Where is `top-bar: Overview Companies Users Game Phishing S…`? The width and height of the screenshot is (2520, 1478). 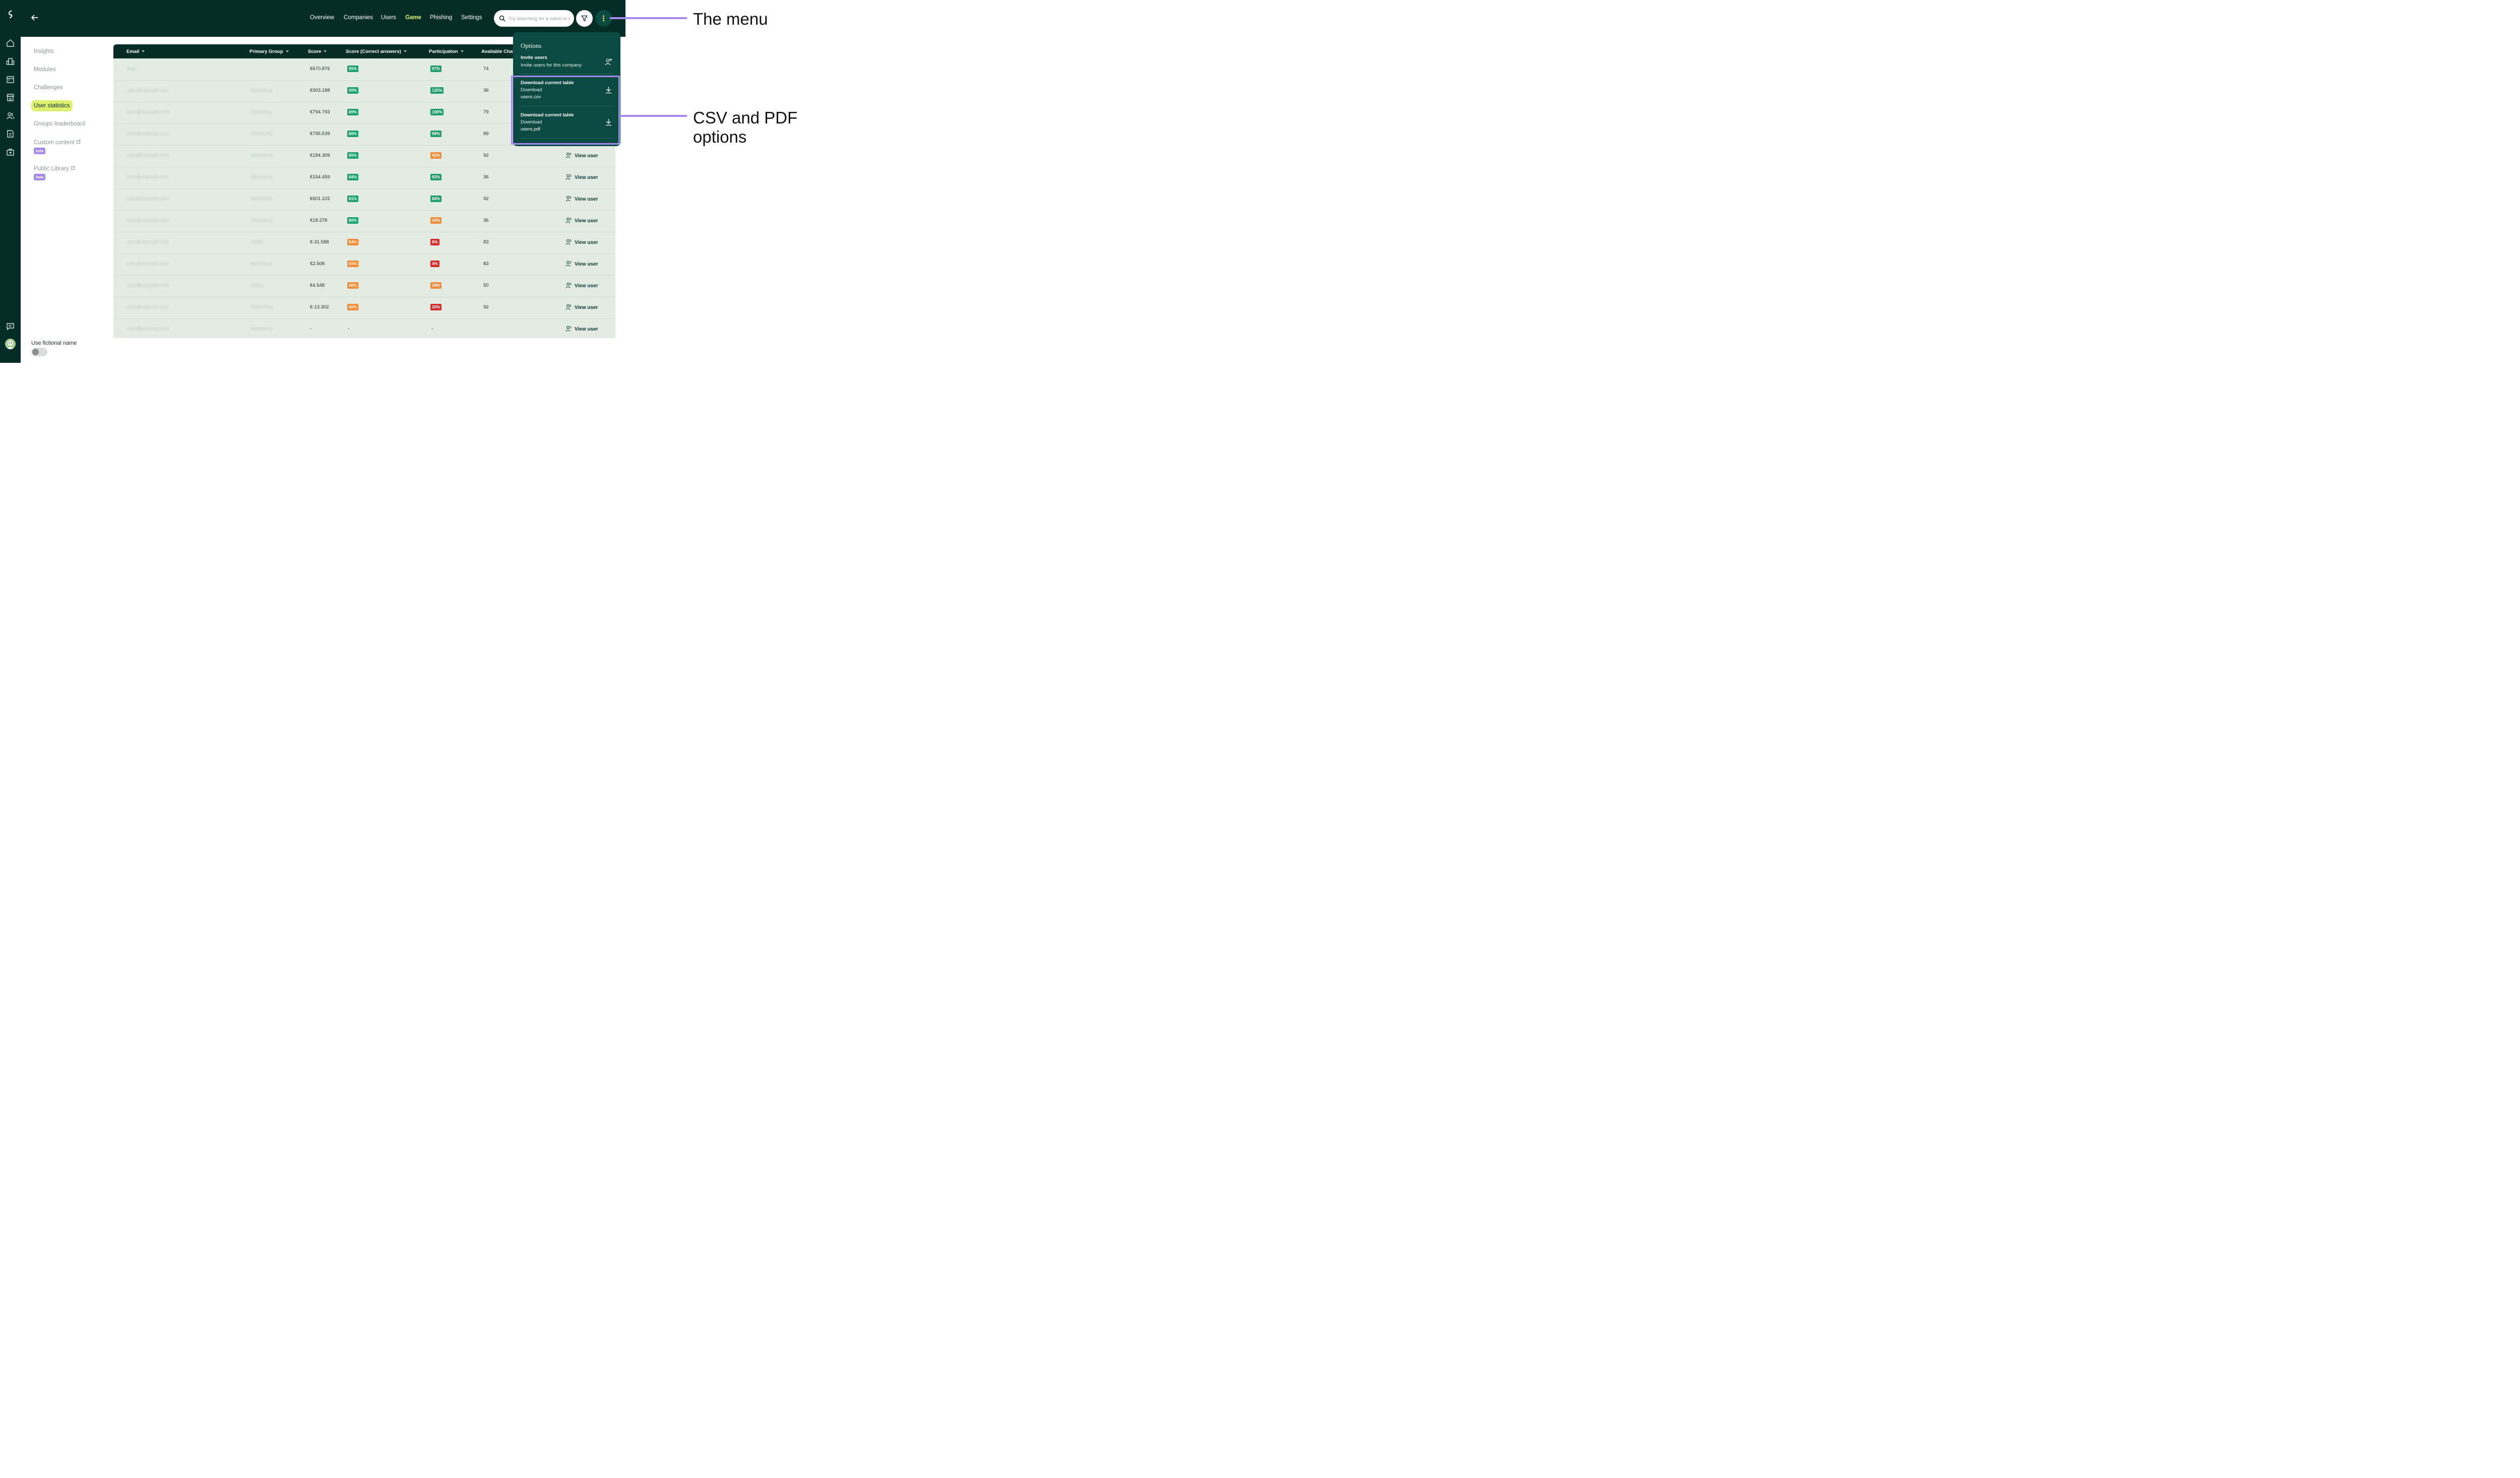
top-bar: Overview Companies Users Game Phishing S… is located at coordinates (323, 18).